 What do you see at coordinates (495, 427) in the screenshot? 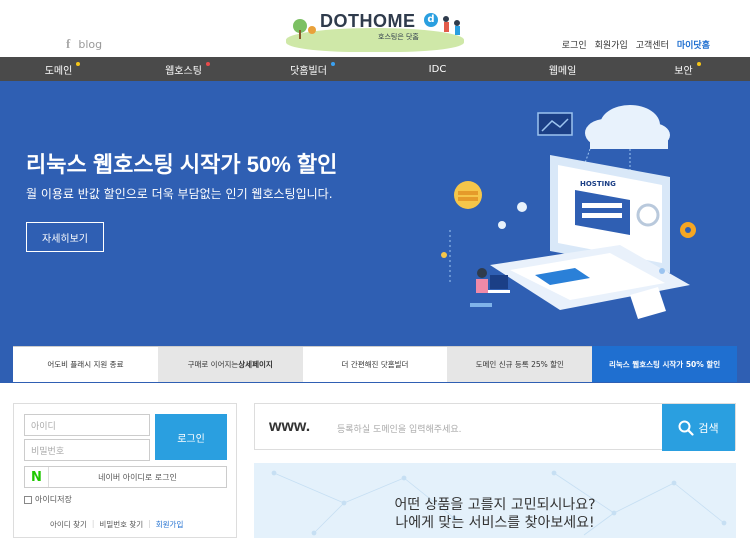
I see `domain-search: www. 등록하실 도메인을 입력해주세요. 검색` at bounding box center [495, 427].